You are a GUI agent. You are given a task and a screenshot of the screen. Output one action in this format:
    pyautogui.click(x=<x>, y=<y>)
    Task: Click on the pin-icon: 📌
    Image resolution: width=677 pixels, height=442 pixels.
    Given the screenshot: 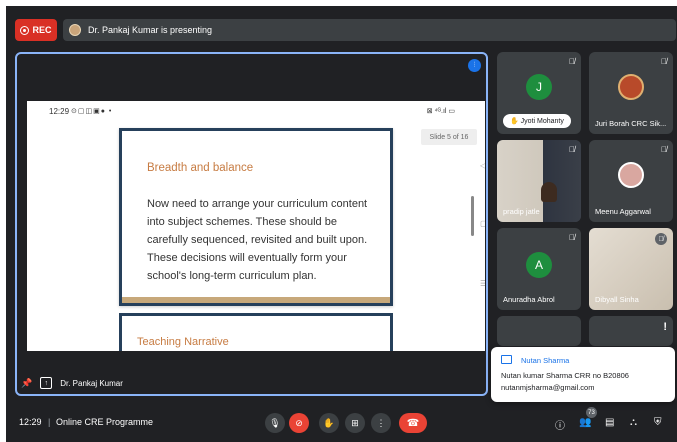 What is the action you would take?
    pyautogui.click(x=26, y=383)
    